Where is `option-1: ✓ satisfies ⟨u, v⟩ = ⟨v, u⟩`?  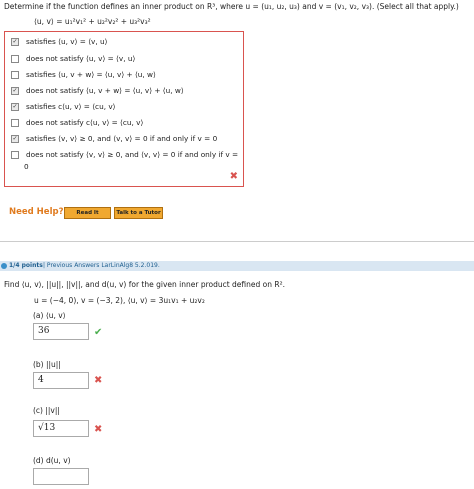 option-1: ✓ satisfies ⟨u, v⟩ = ⟨v, u⟩ is located at coordinates (59, 41).